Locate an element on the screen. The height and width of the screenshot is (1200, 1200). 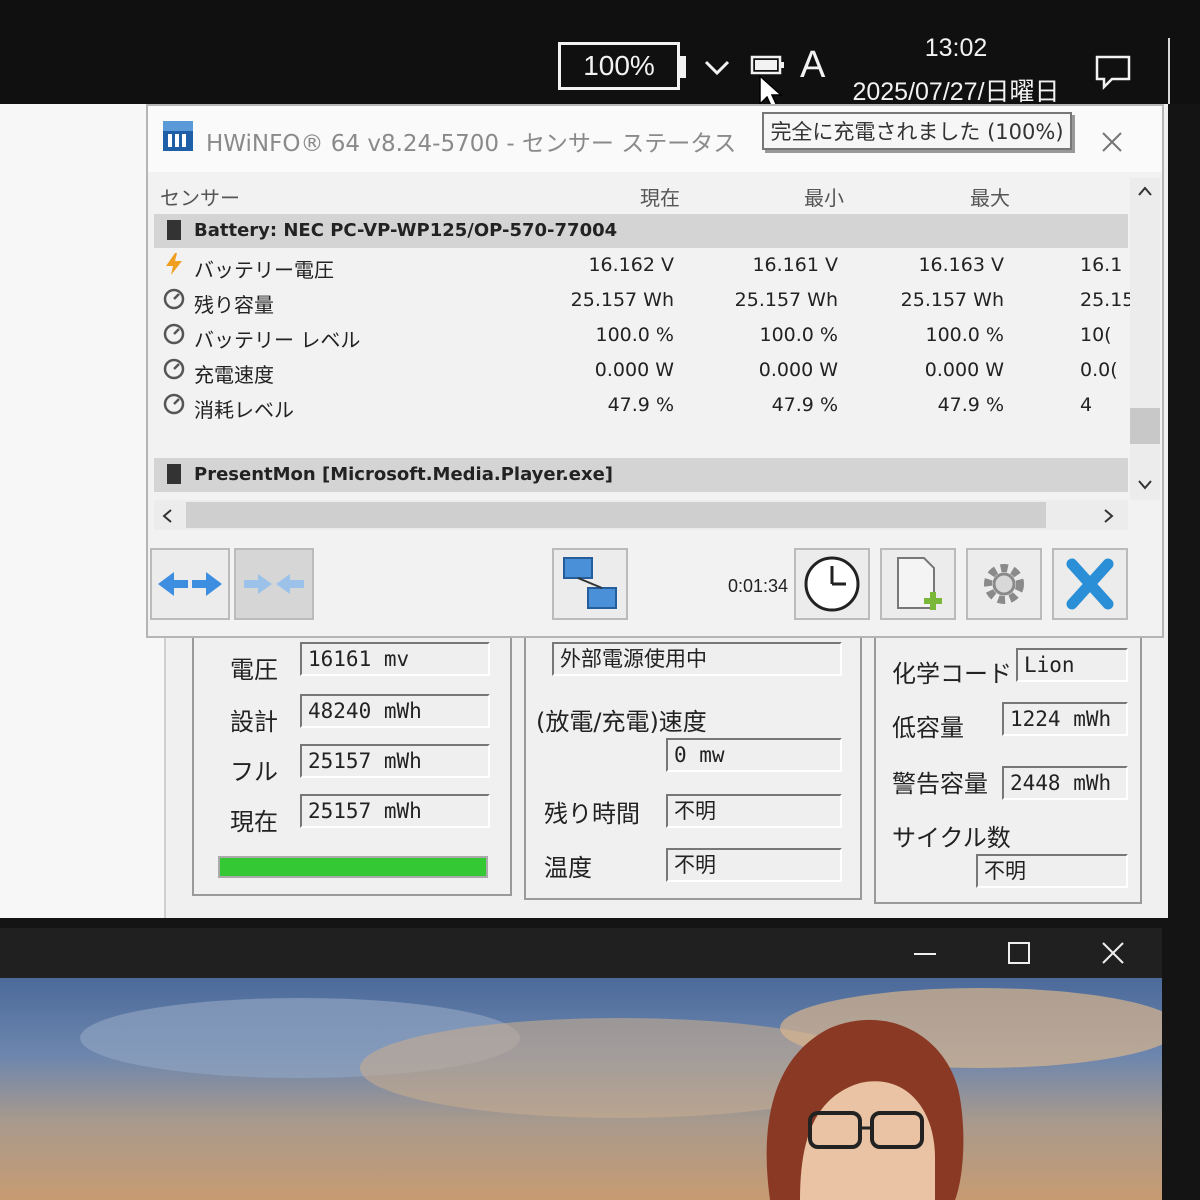
voltage-label: 電圧 is located at coordinates (254, 670).